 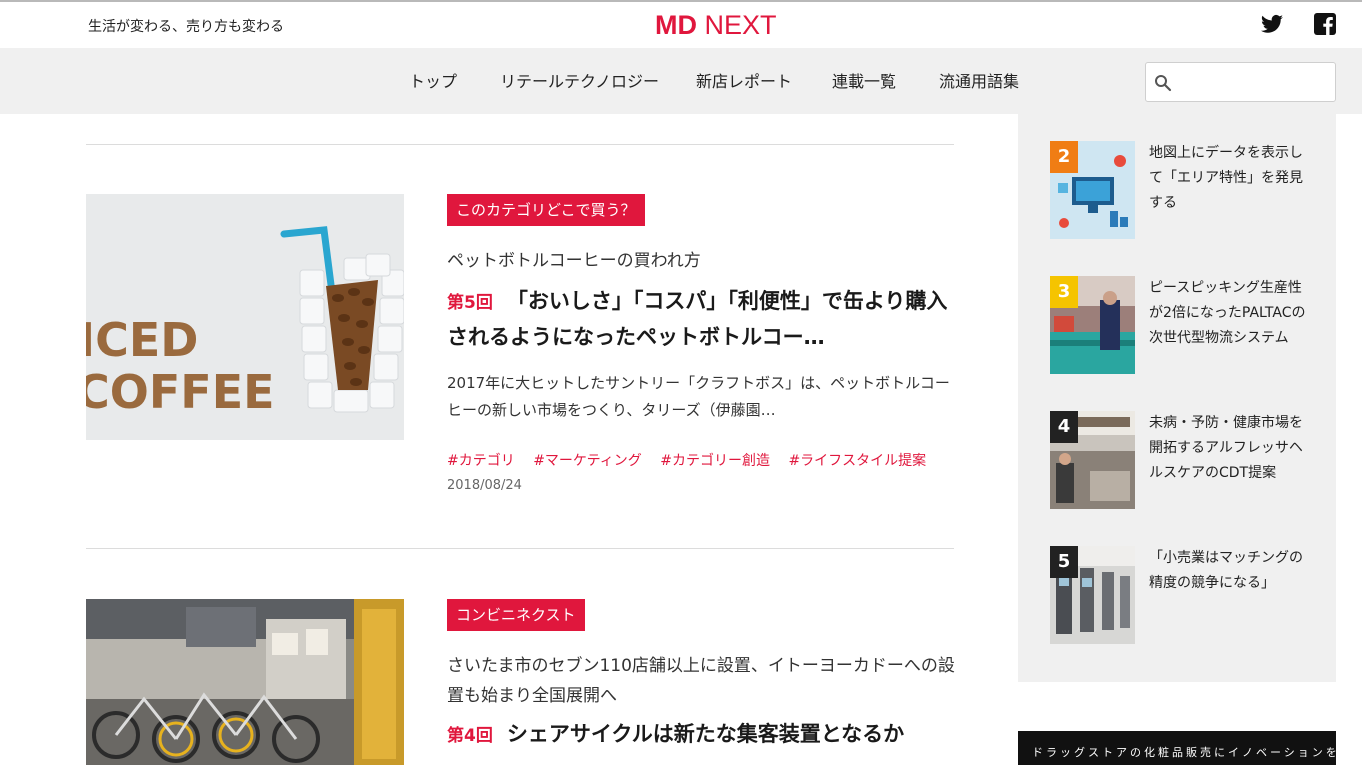 What do you see at coordinates (857, 461) in the screenshot?
I see `tag-link: #ライフスタイル提案` at bounding box center [857, 461].